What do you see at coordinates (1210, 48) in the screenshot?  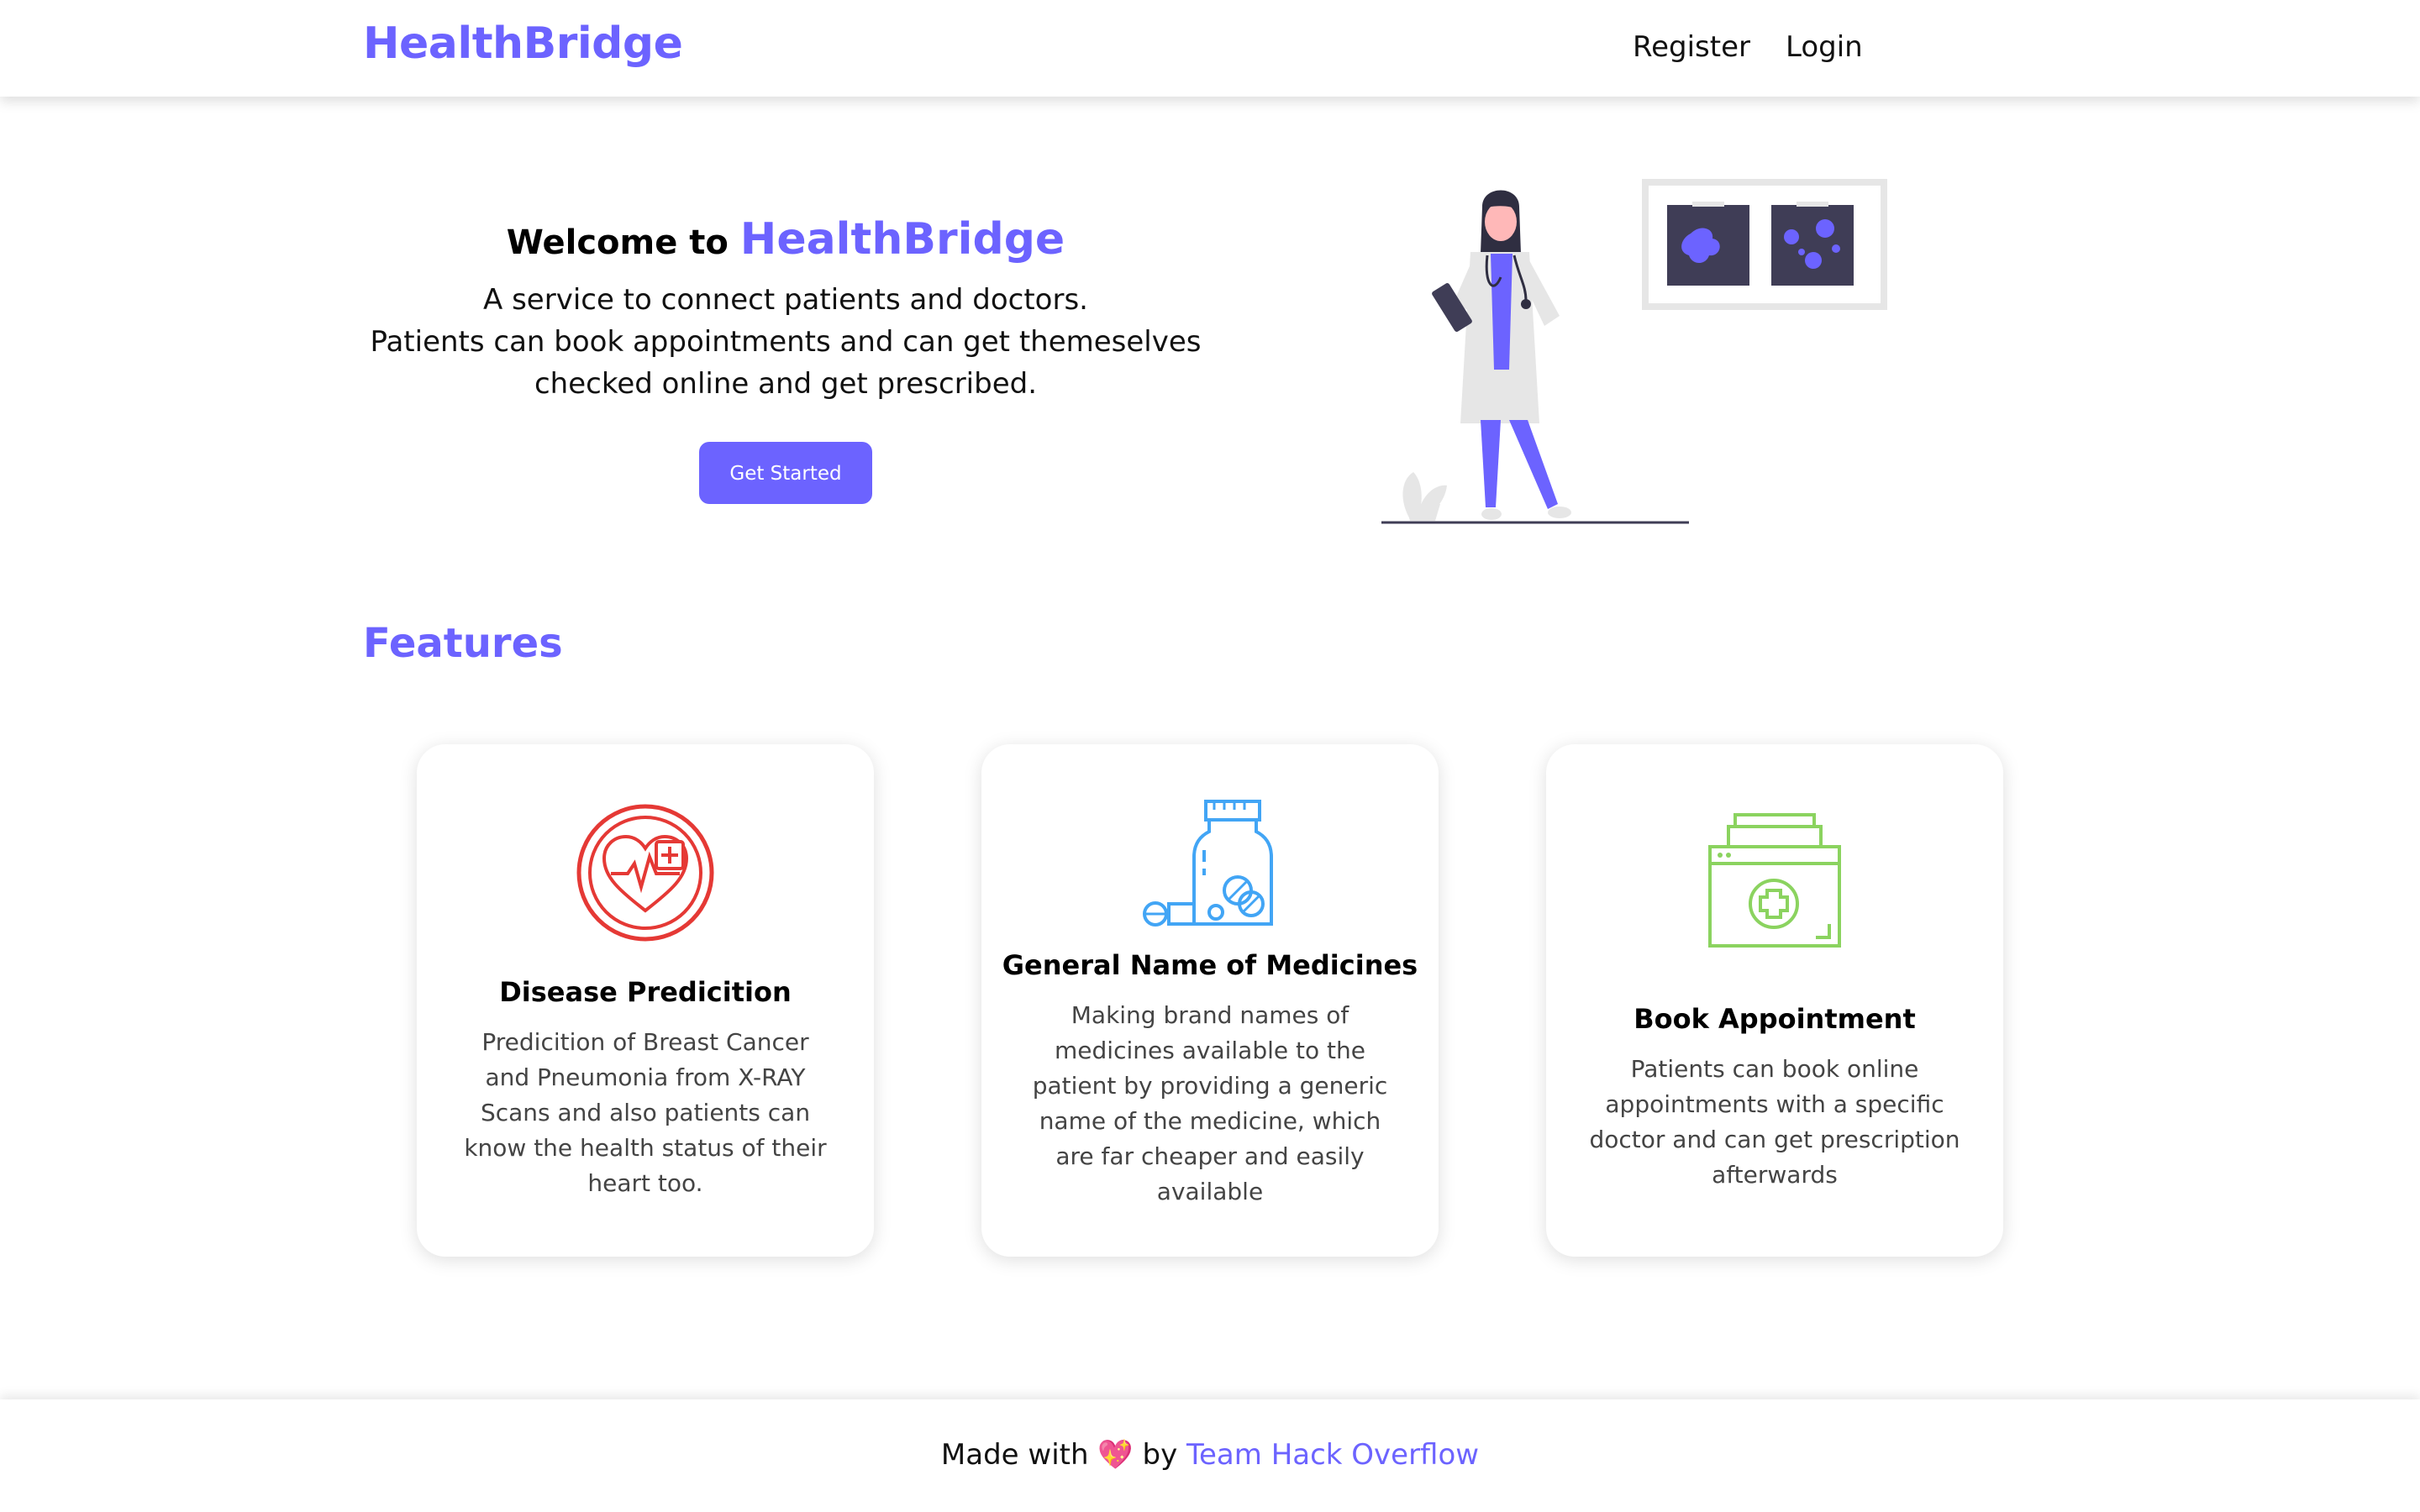 I see `navbar: HealthBridge Register Login` at bounding box center [1210, 48].